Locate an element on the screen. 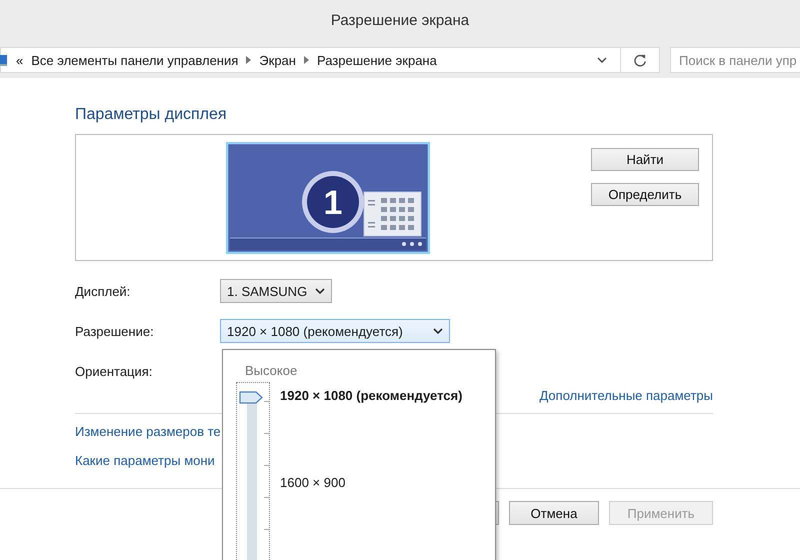 This screenshot has width=800, height=560. monitor-number: 1 is located at coordinates (333, 203).